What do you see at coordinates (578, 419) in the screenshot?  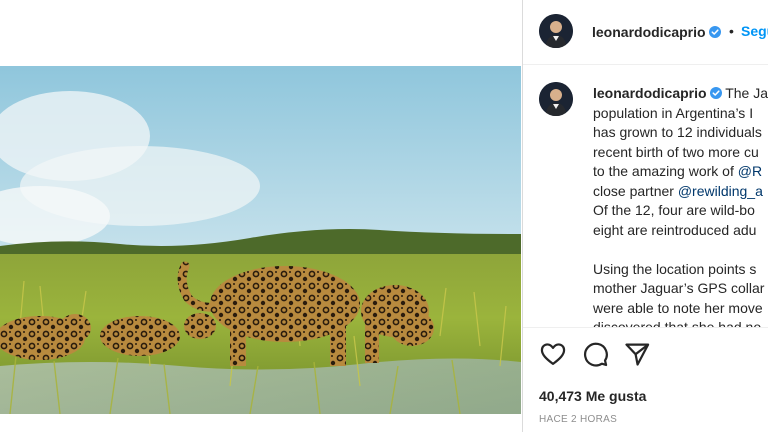 I see `post-timestamp: HACE 2 HORAS` at bounding box center [578, 419].